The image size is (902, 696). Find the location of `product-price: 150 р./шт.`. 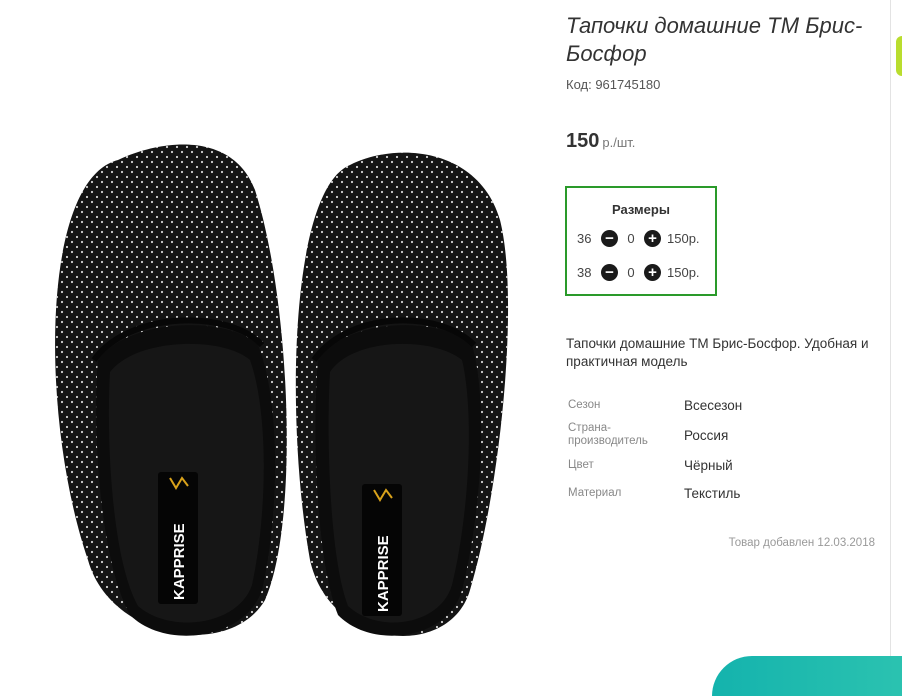

product-price: 150 р./шт. is located at coordinates (600, 141).